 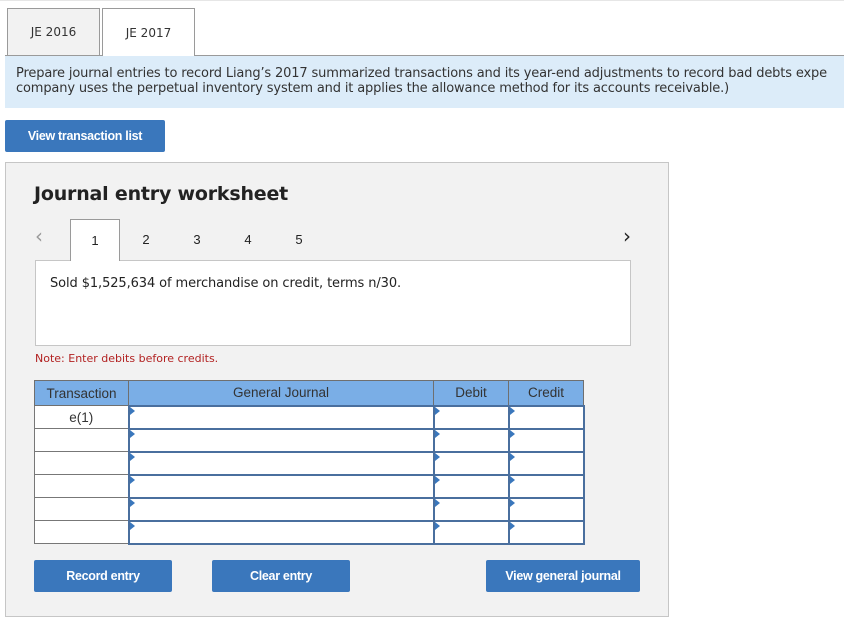 I want to click on chevron-left-icon: ‹, so click(x=39, y=236).